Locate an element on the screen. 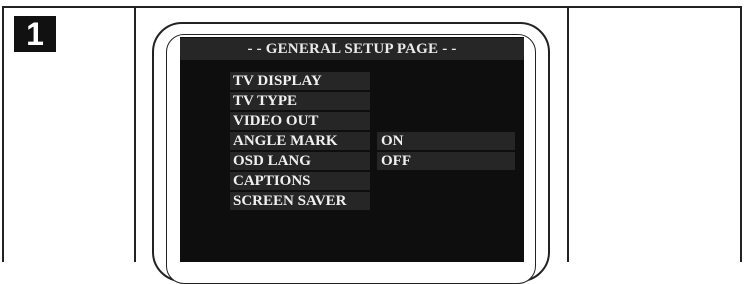 The width and height of the screenshot is (744, 284). menu-item-angle-mark: ANGLE MARK is located at coordinates (300, 141).